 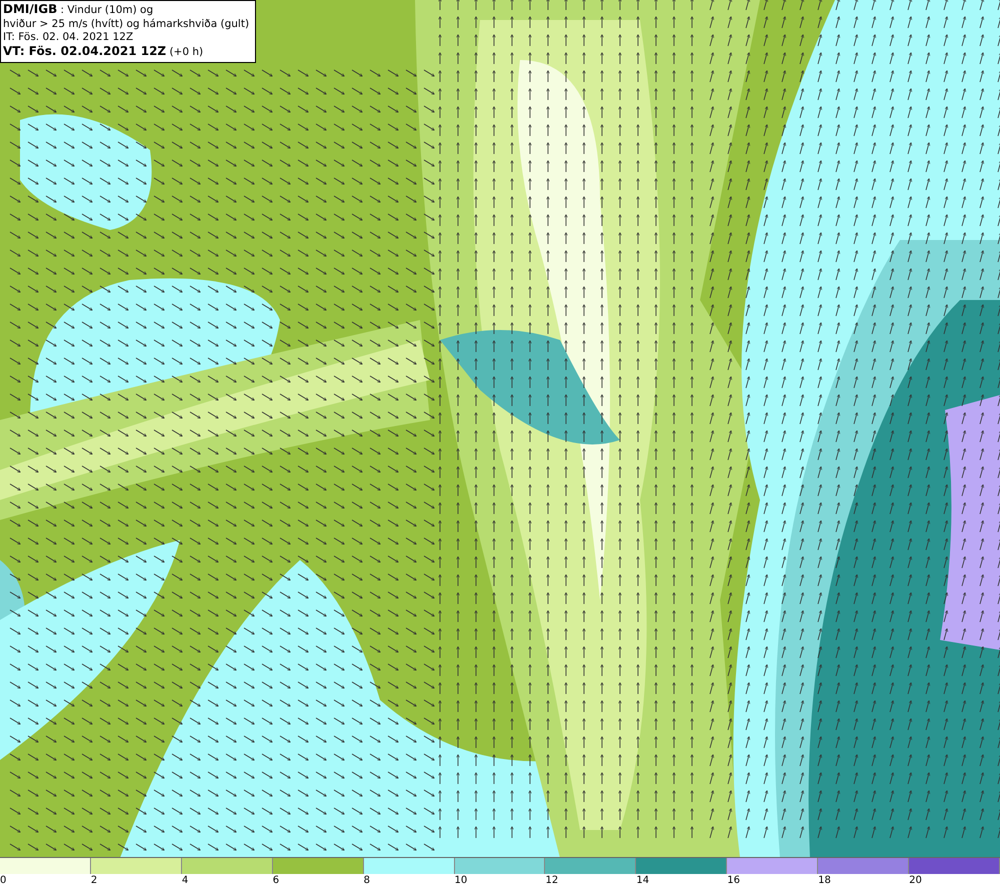 I want to click on legend-label: 12, so click(x=551, y=880).